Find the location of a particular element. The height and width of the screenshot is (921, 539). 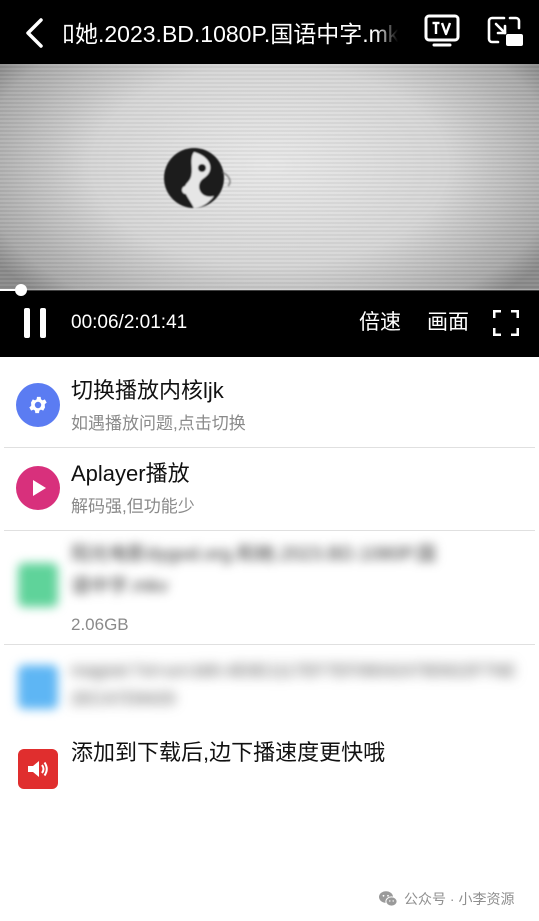

seek-bar is located at coordinates (269, 290).